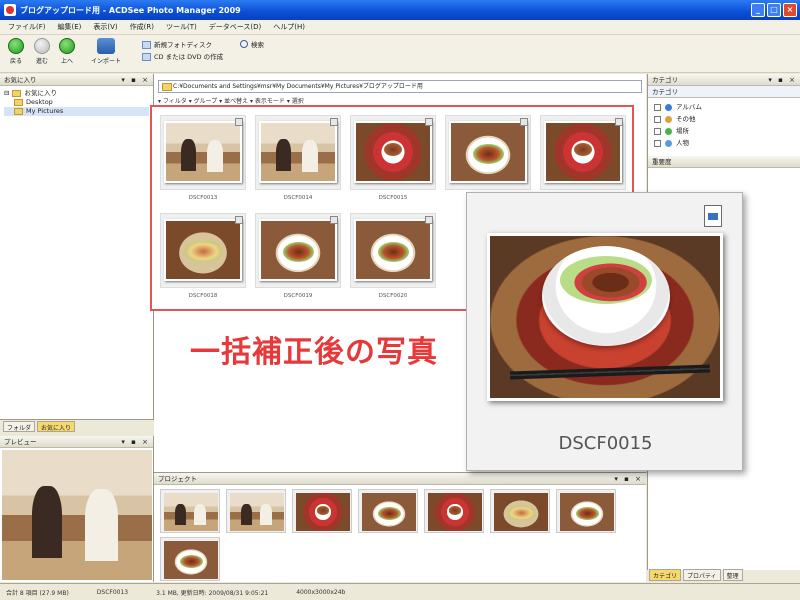 Image resolution: width=800 pixels, height=600 pixels. What do you see at coordinates (774, 10) in the screenshot?
I see `maximize-button: □` at bounding box center [774, 10].